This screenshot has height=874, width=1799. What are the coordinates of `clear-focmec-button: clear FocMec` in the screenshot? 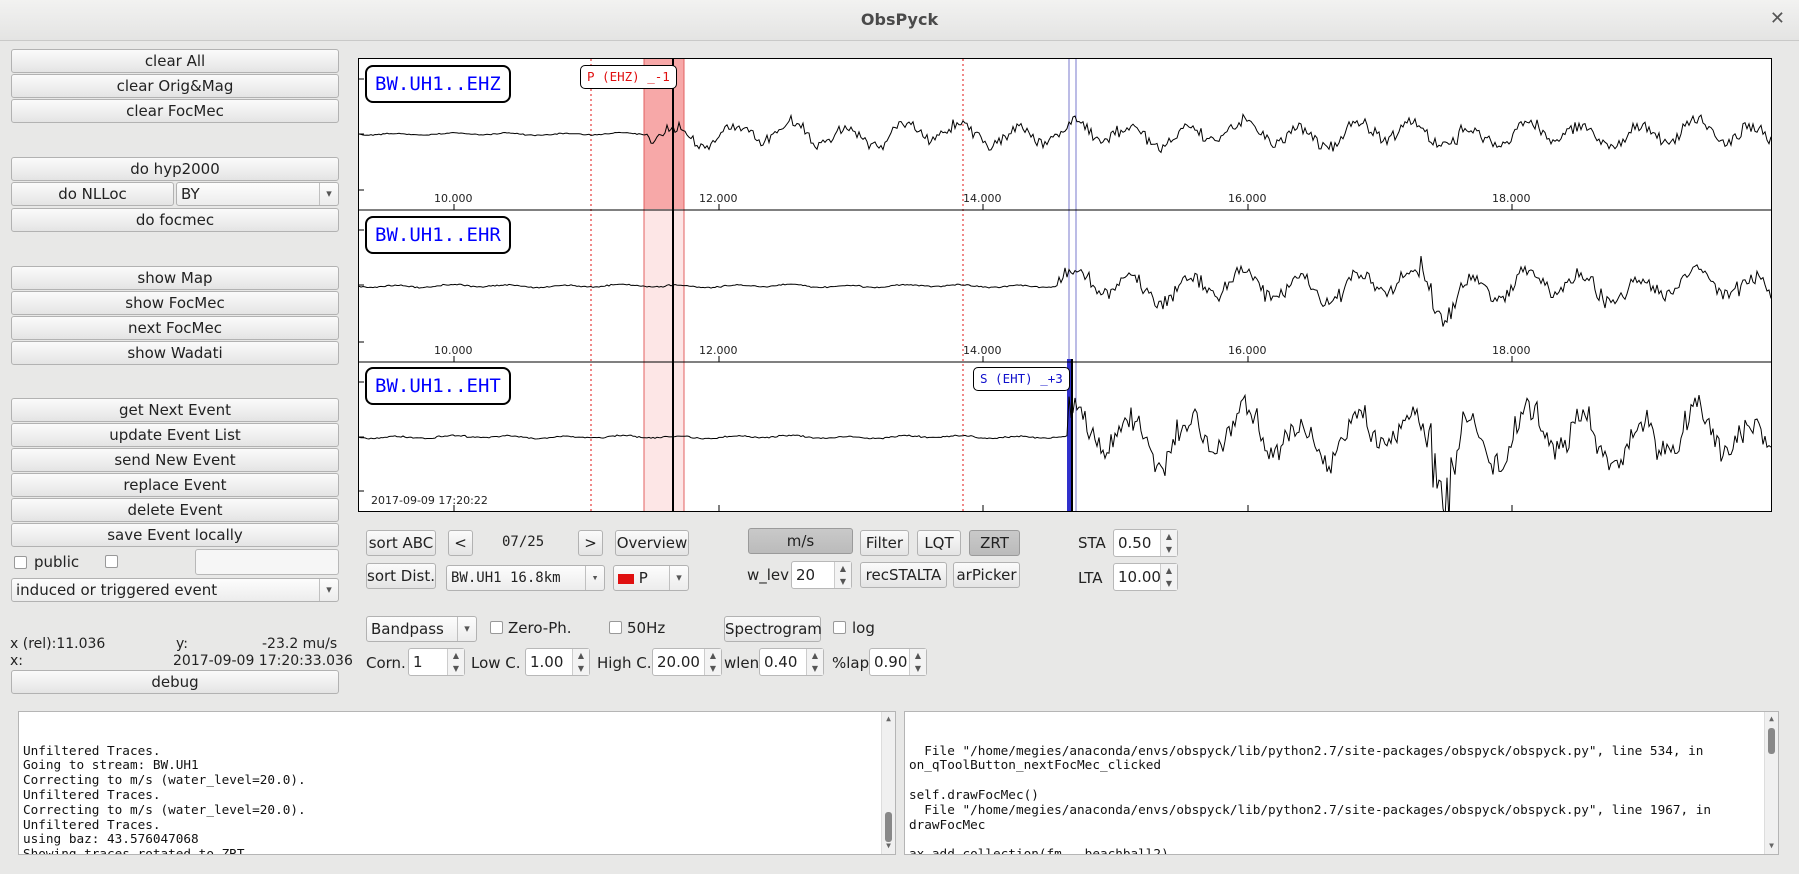 It's located at (175, 111).